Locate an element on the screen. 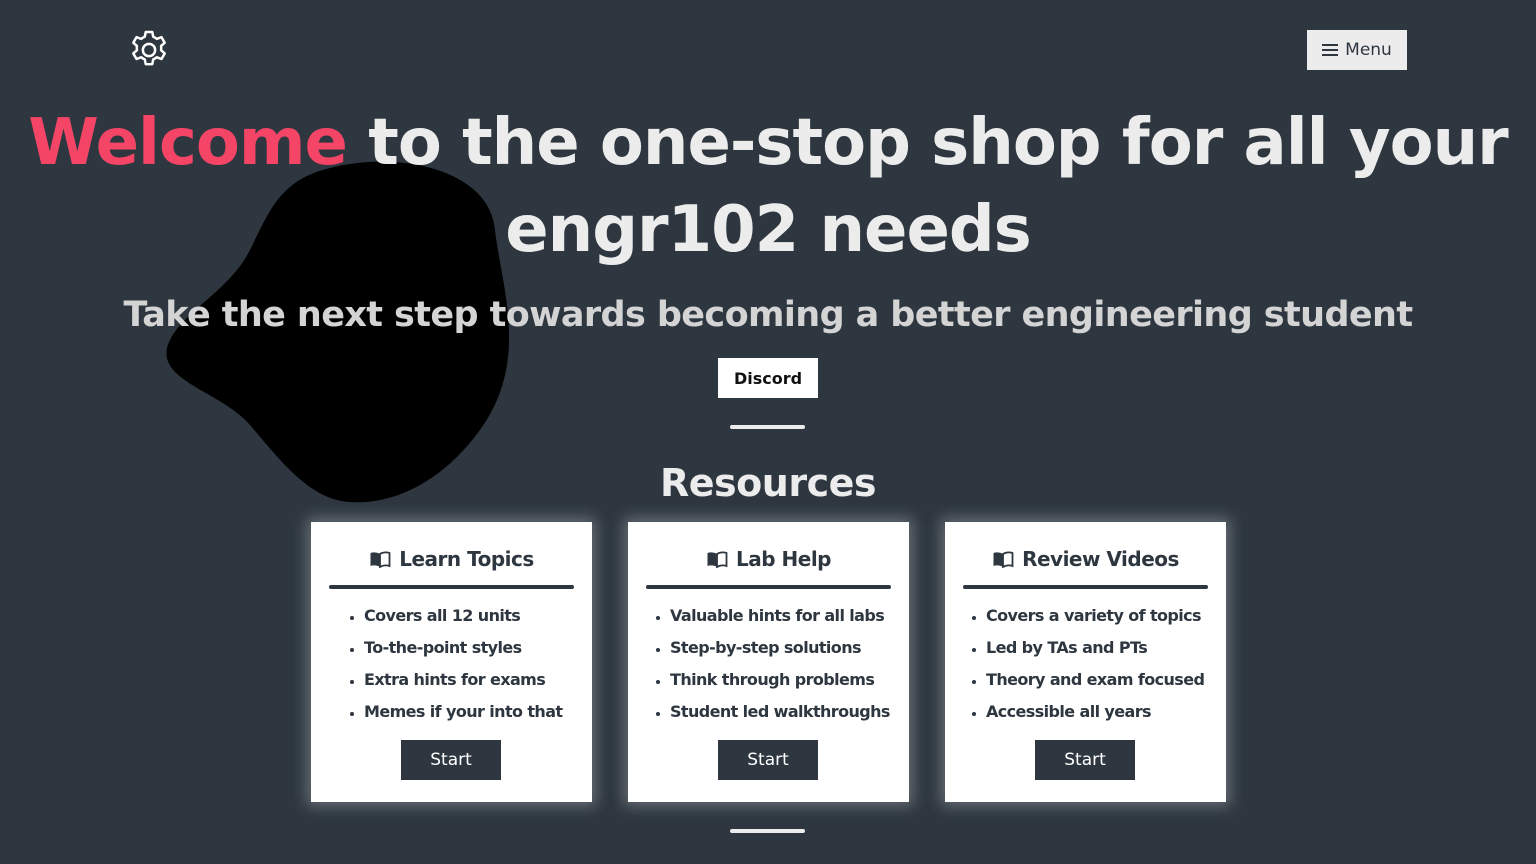 This screenshot has width=1536, height=864. list-item: Student led walkthroughs is located at coordinates (789, 714).